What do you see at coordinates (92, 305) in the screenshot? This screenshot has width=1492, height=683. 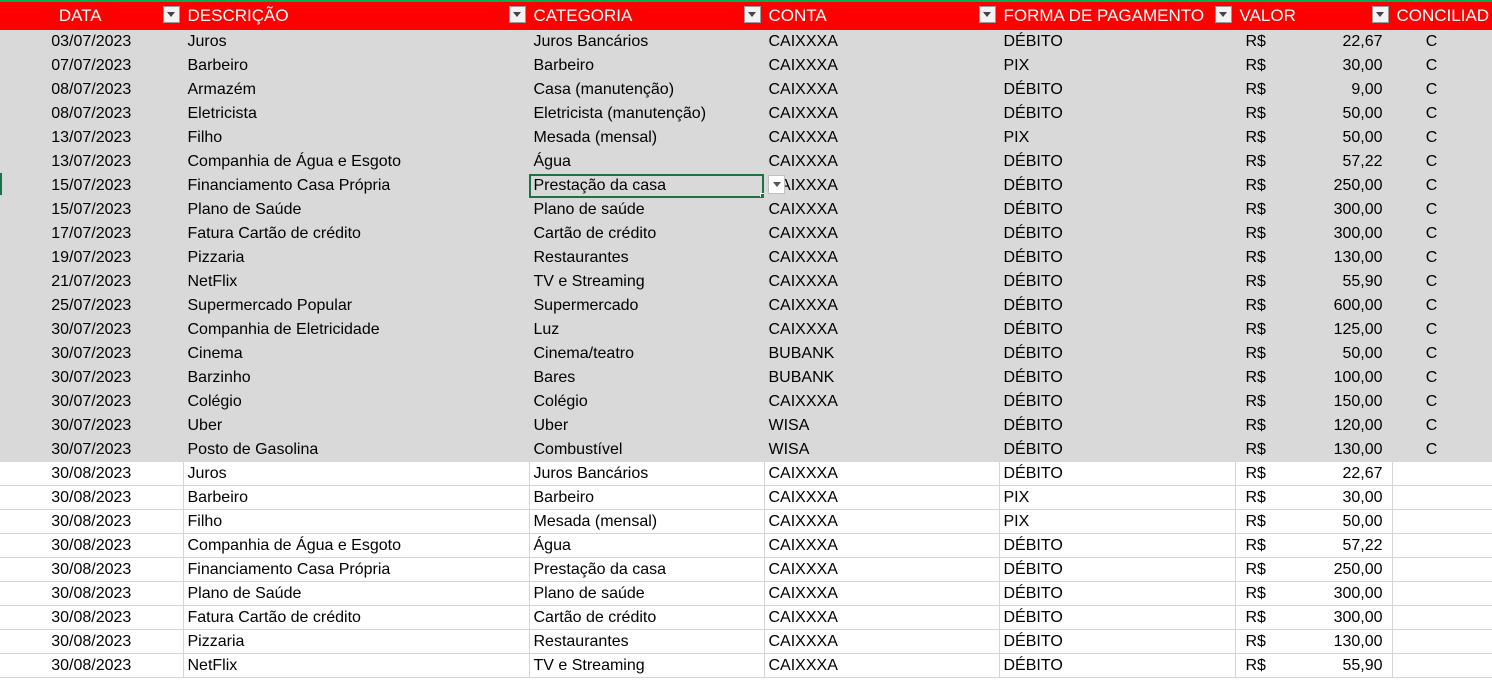 I see `cell-data: 25/07/2023` at bounding box center [92, 305].